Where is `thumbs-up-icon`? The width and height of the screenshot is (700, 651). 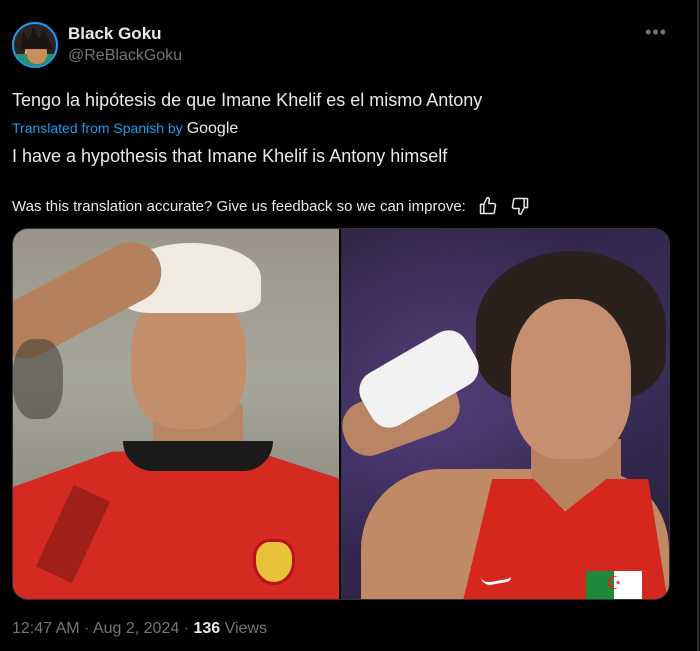 thumbs-up-icon is located at coordinates (488, 206).